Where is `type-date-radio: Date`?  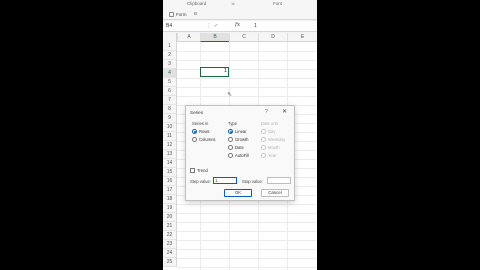
type-date-radio: Date is located at coordinates (236, 147).